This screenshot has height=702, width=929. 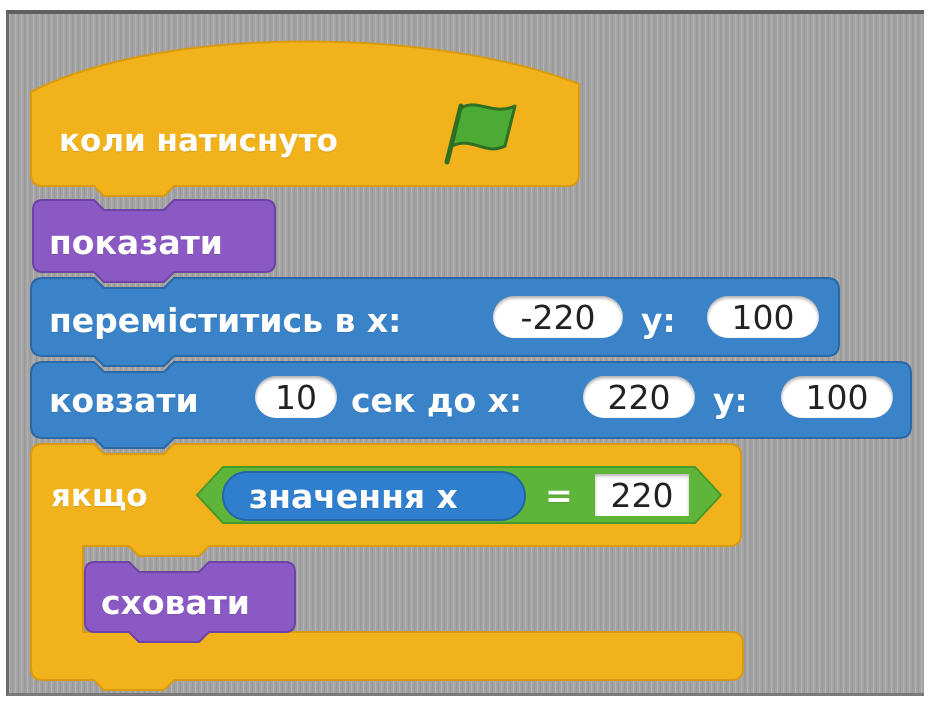 I want to click on glide-y-input: 100, so click(x=837, y=397).